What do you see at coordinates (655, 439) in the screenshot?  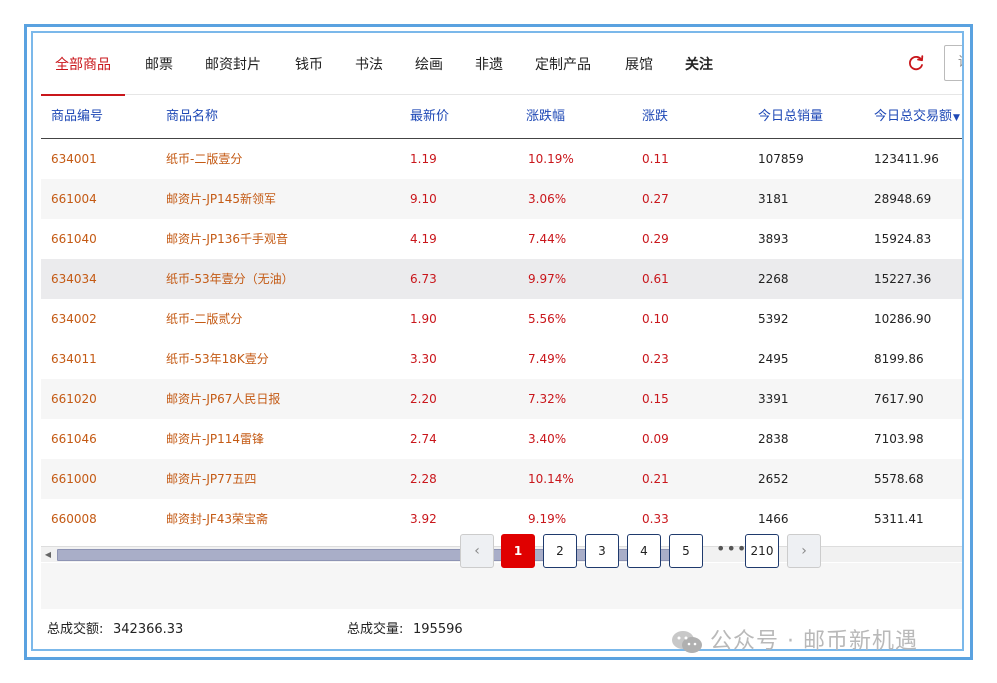 I see `cell-change: 0.09` at bounding box center [655, 439].